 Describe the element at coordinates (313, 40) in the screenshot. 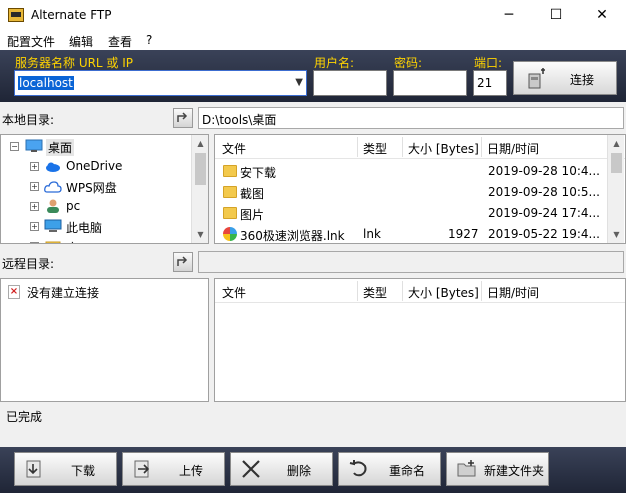

I see `menu-bar: 配置文件 编辑 查看 ?` at that location.